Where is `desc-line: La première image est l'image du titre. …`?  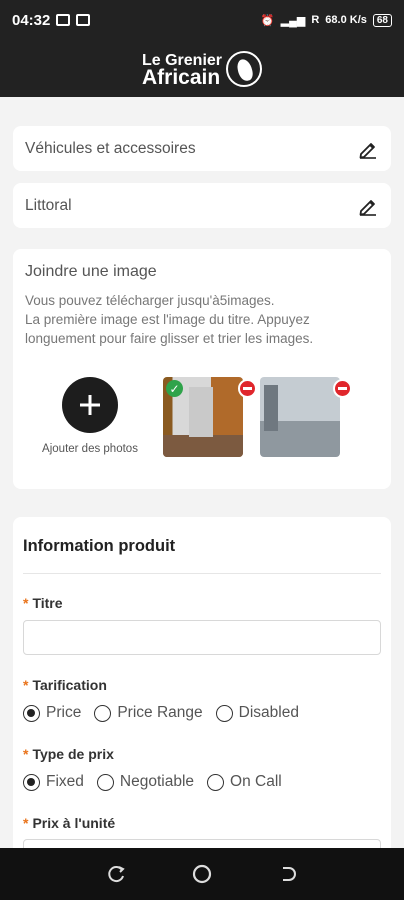
desc-line: La première image est l'image du titre. … is located at coordinates (167, 319).